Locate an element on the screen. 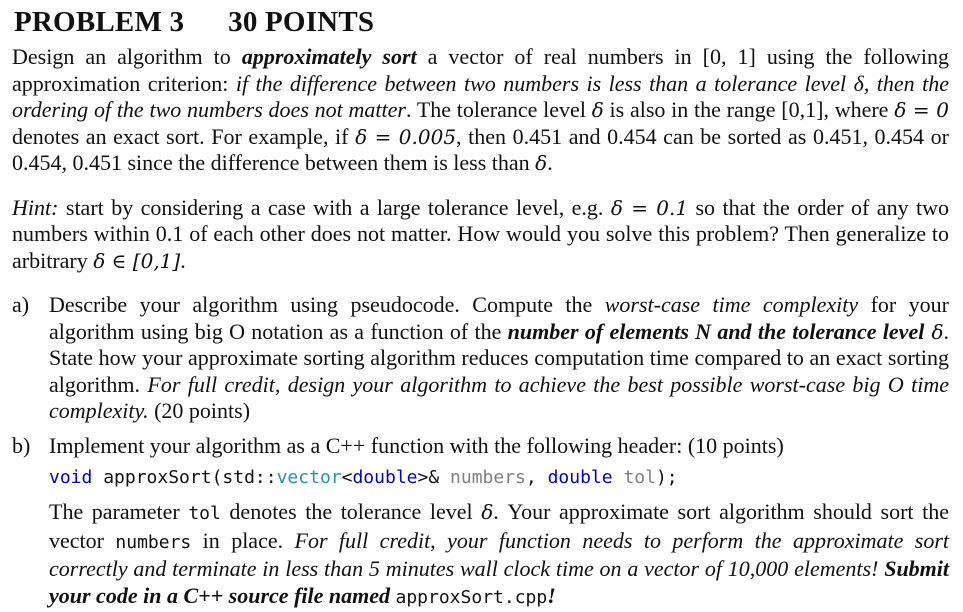  inline-code-numbers: numbers is located at coordinates (153, 542).